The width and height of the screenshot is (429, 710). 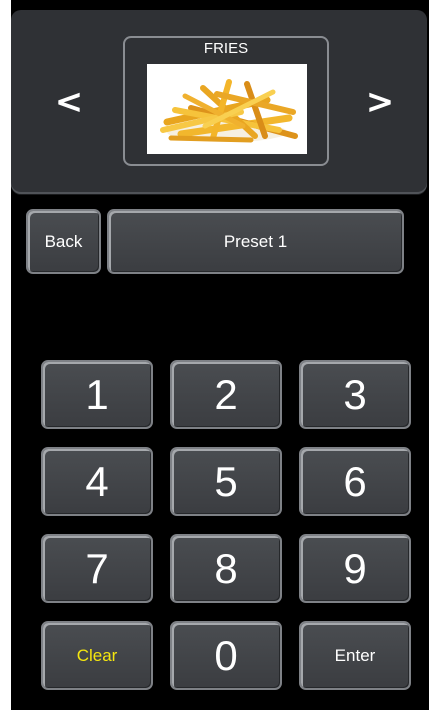 I want to click on next-product-button: >, so click(x=380, y=102).